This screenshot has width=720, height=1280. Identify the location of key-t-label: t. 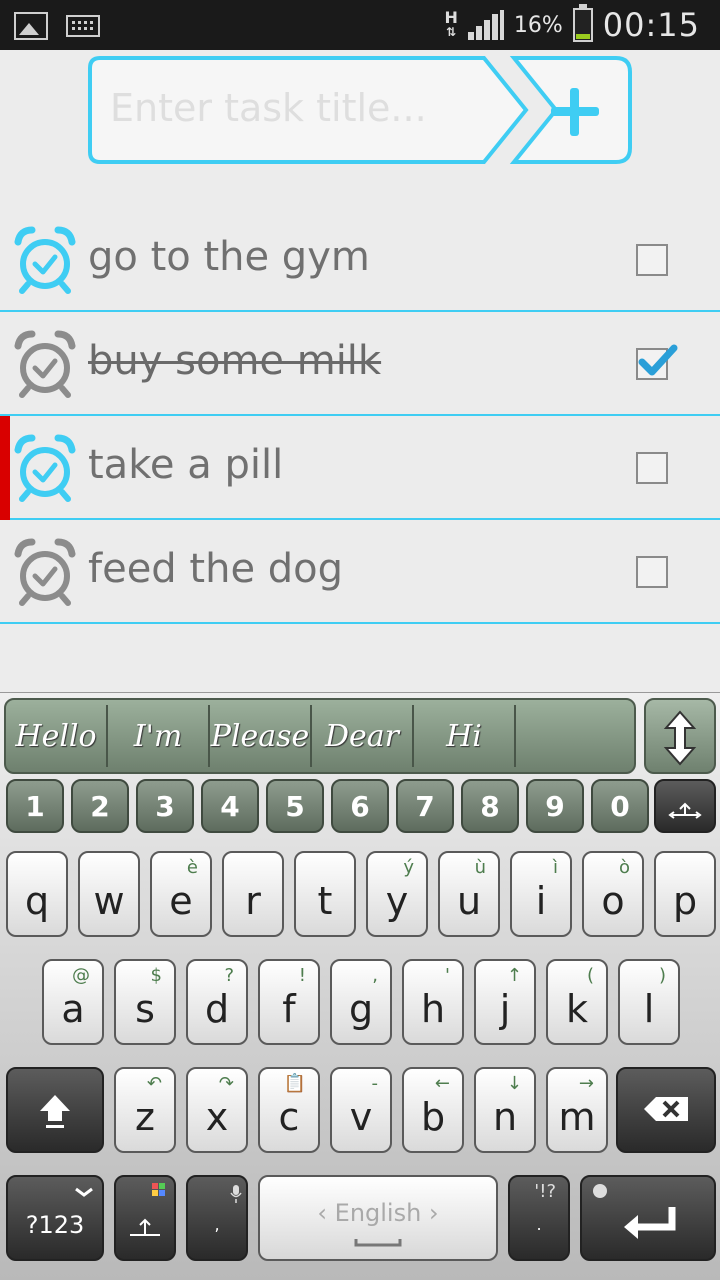
(325, 901).